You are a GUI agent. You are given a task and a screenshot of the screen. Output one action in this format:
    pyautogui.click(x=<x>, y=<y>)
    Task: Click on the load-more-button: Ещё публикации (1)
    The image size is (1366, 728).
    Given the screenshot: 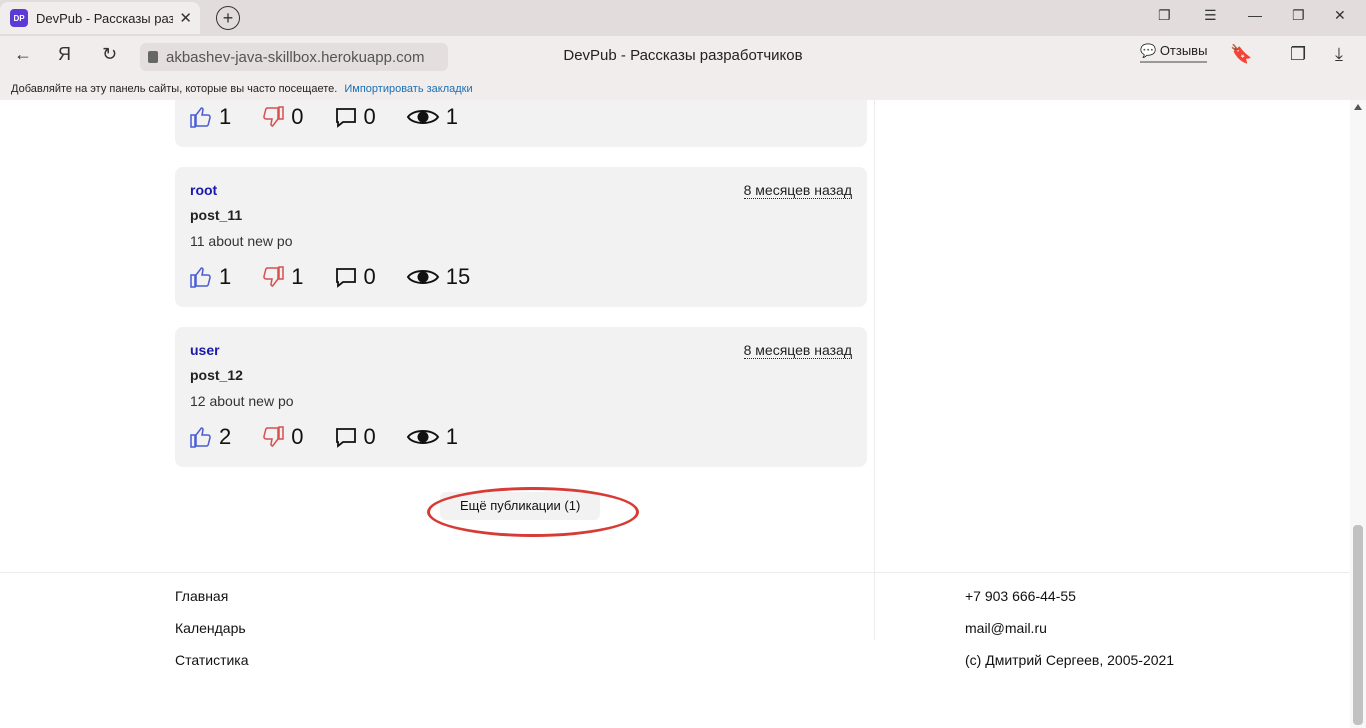 What is the action you would take?
    pyautogui.click(x=520, y=506)
    